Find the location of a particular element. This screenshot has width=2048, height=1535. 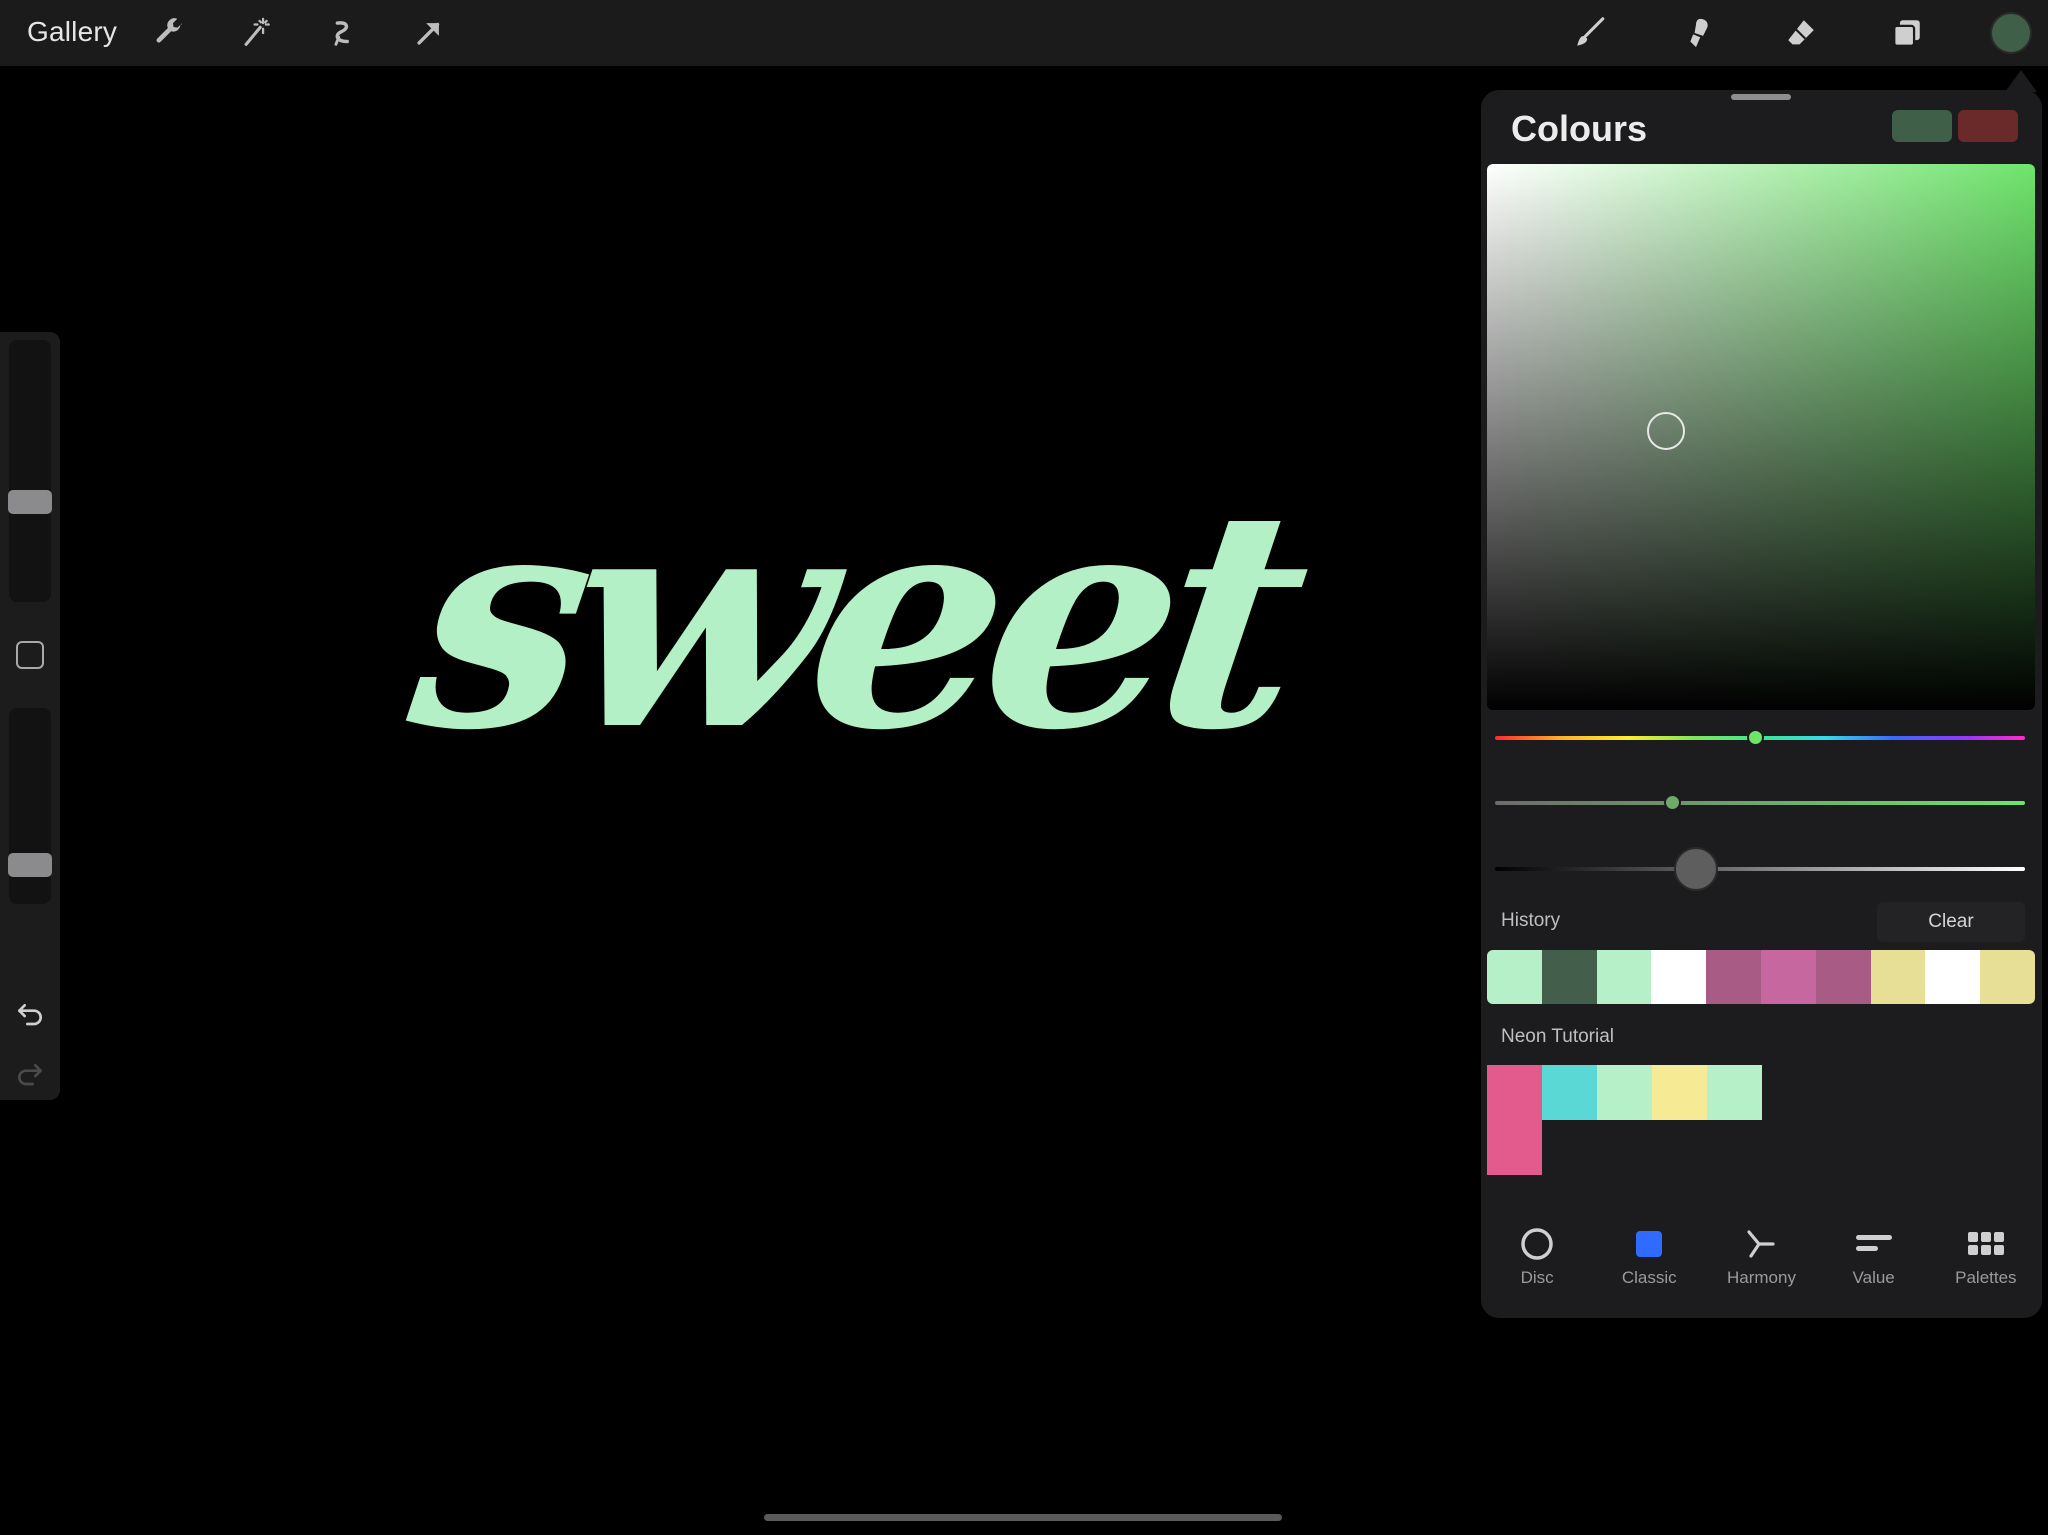

harmony-icon is located at coordinates (1761, 1244).